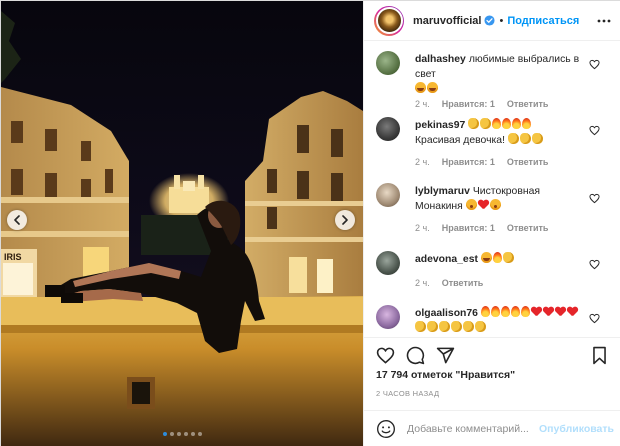  I want to click on comment-text: lyblymaruv Чистокровная Монакиня, so click(501, 199).